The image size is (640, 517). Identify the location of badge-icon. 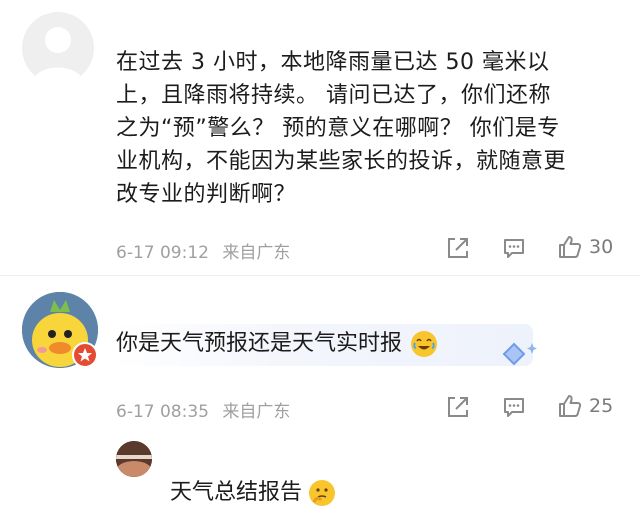
(85, 355).